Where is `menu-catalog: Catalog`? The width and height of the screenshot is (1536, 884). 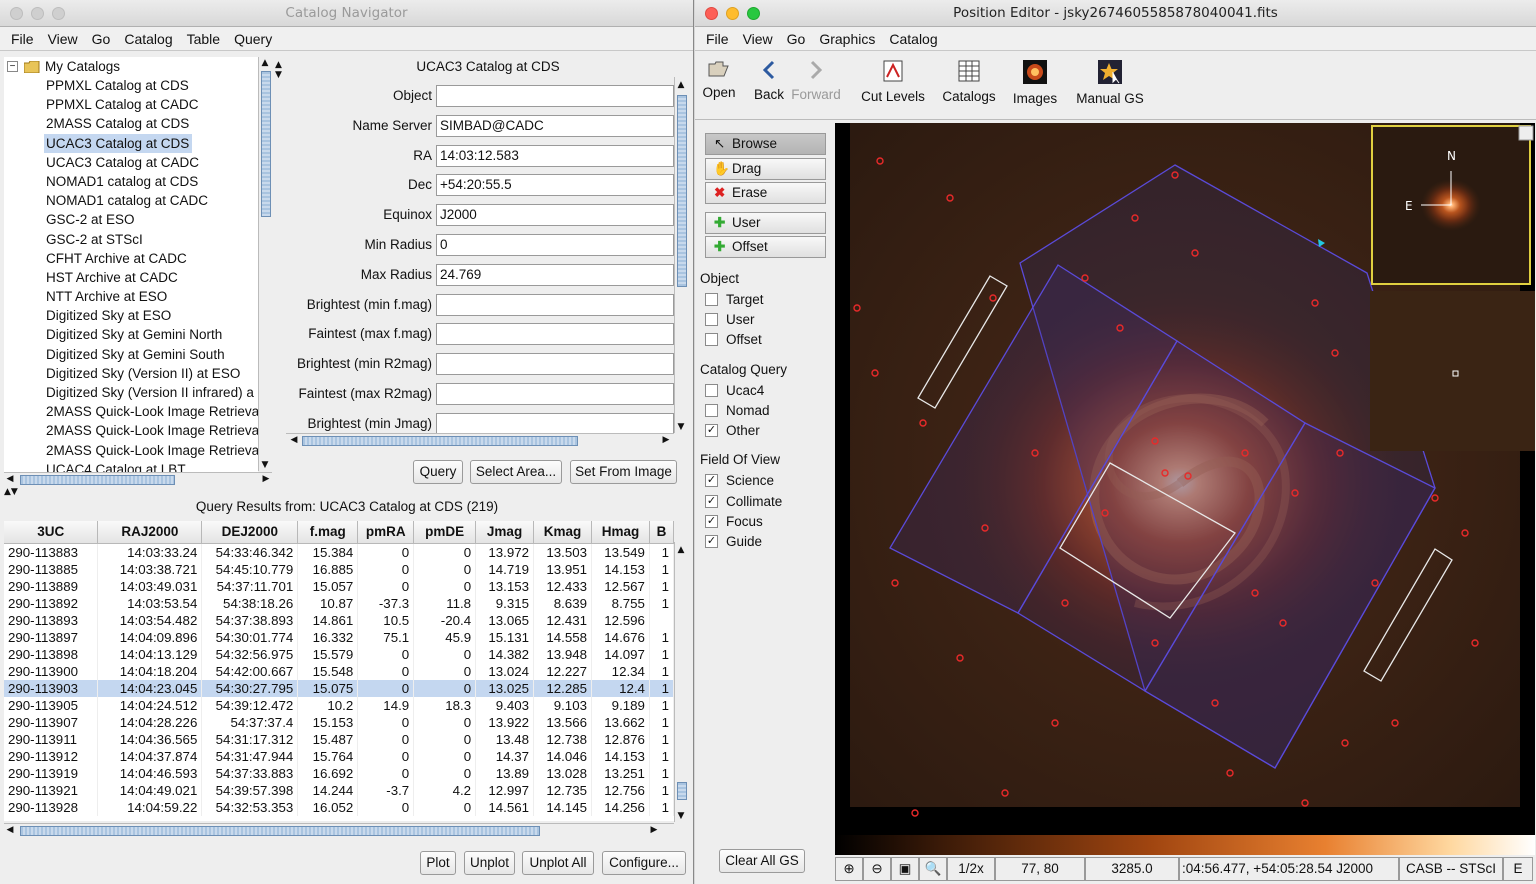
menu-catalog: Catalog is located at coordinates (913, 39).